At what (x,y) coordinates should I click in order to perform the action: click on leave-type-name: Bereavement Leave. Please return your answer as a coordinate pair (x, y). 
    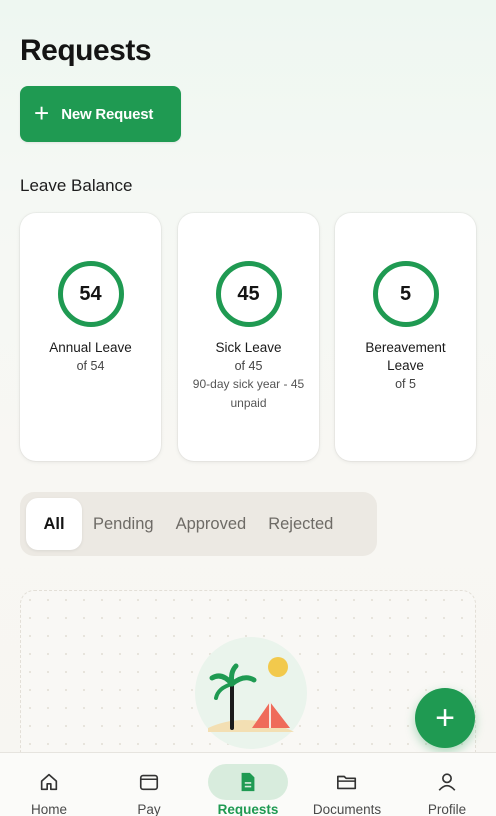
    Looking at the image, I should click on (405, 356).